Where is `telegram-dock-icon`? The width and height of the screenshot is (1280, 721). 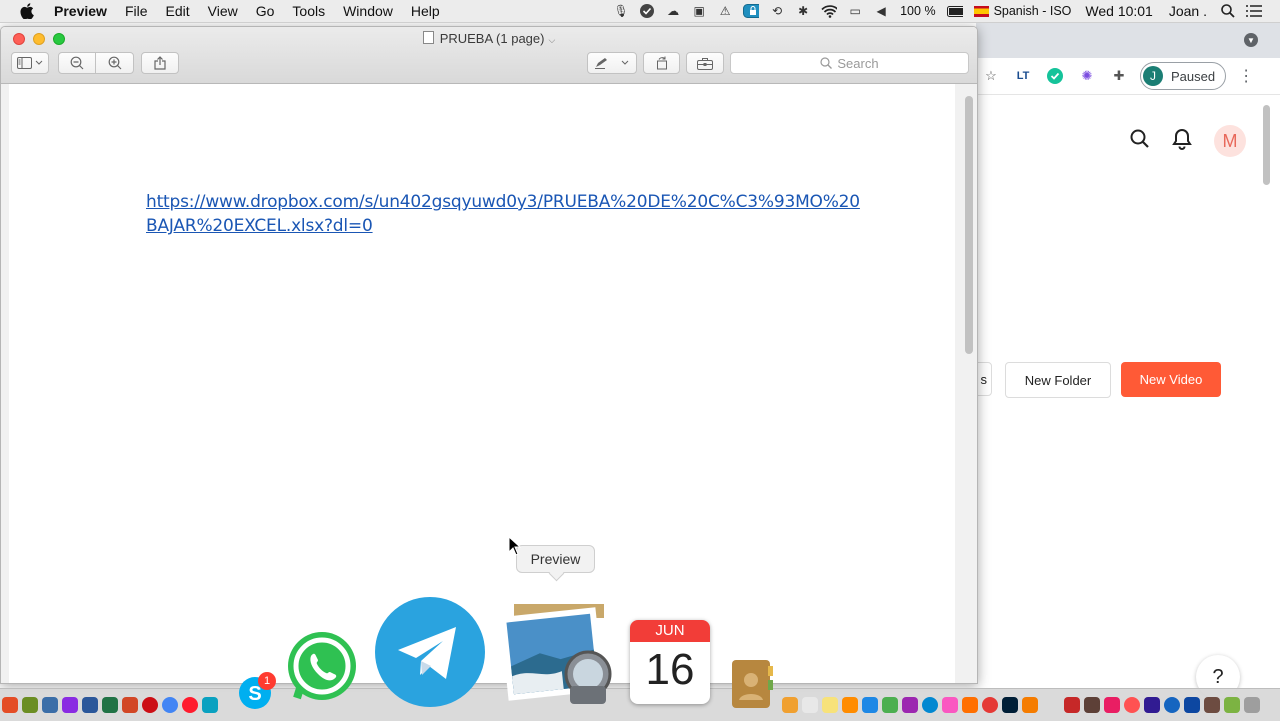
telegram-dock-icon is located at coordinates (430, 652).